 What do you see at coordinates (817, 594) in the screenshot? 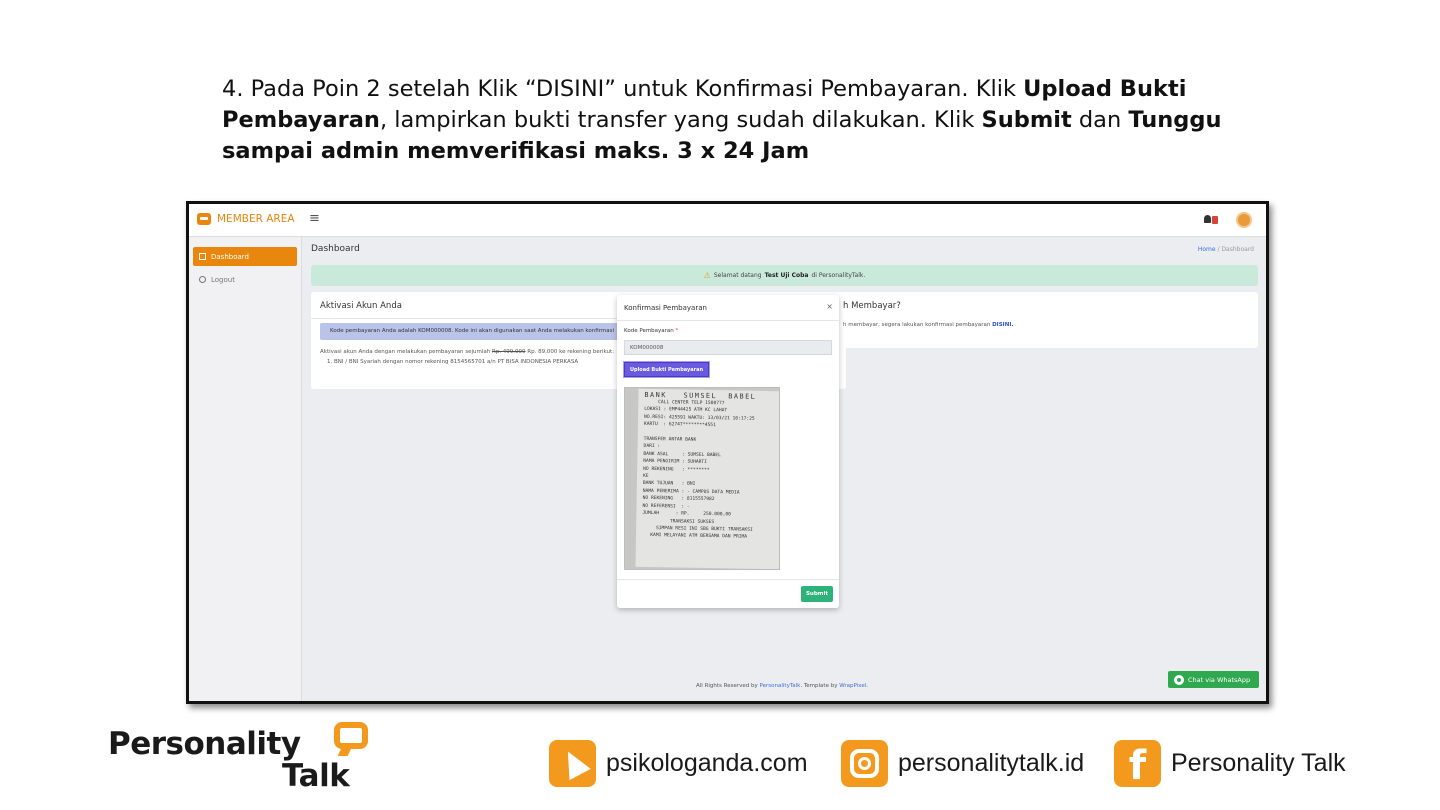
I see `submit-button: Submit` at bounding box center [817, 594].